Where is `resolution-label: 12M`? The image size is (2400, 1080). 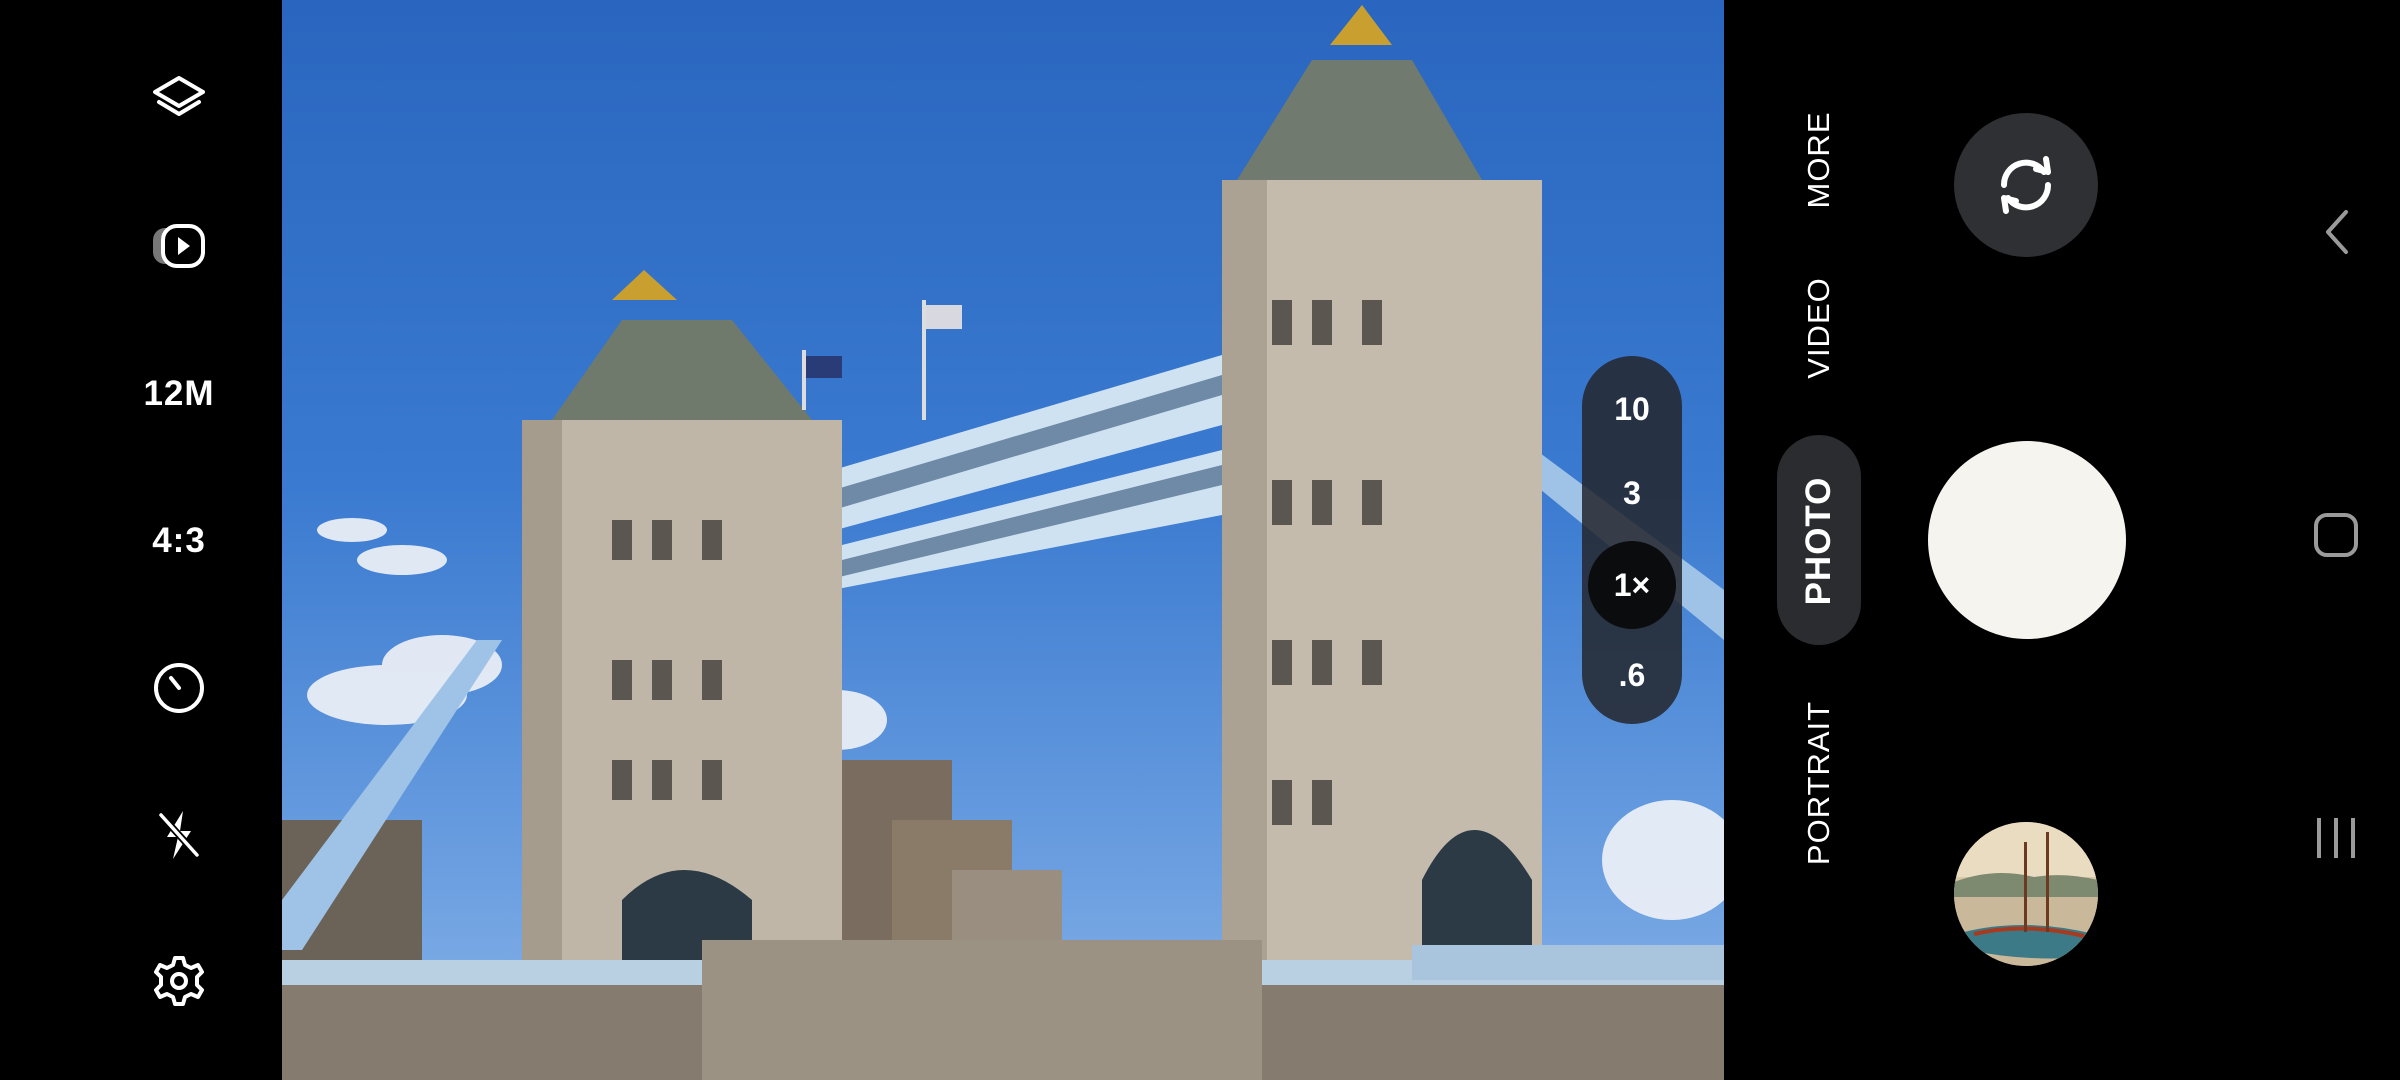
resolution-label: 12M is located at coordinates (179, 393).